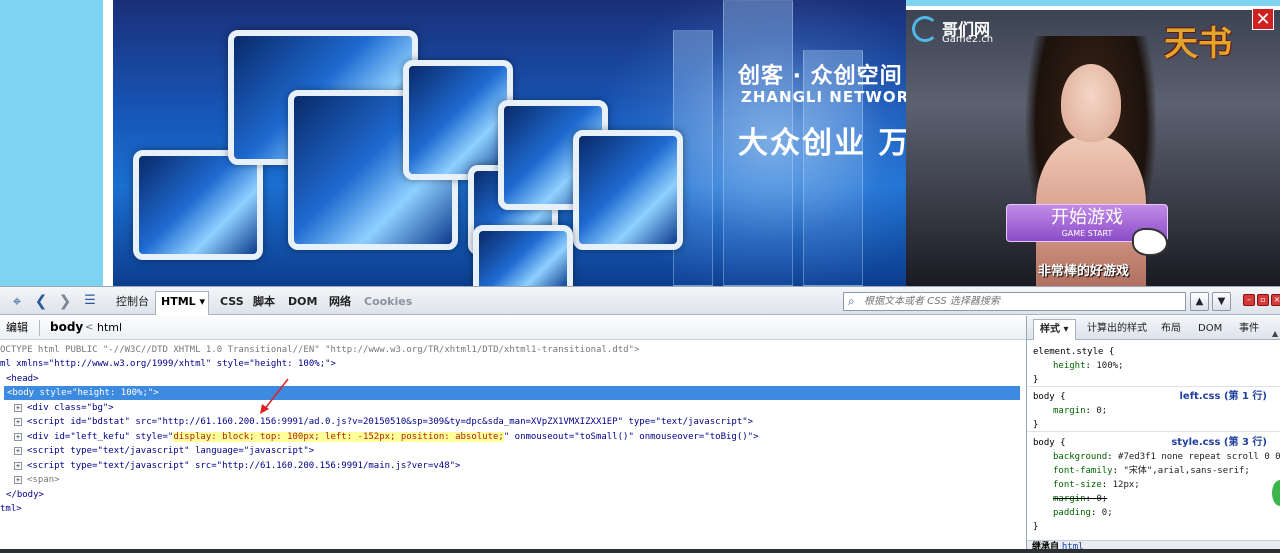  What do you see at coordinates (264, 302) in the screenshot?
I see `tab-script: 脚本` at bounding box center [264, 302].